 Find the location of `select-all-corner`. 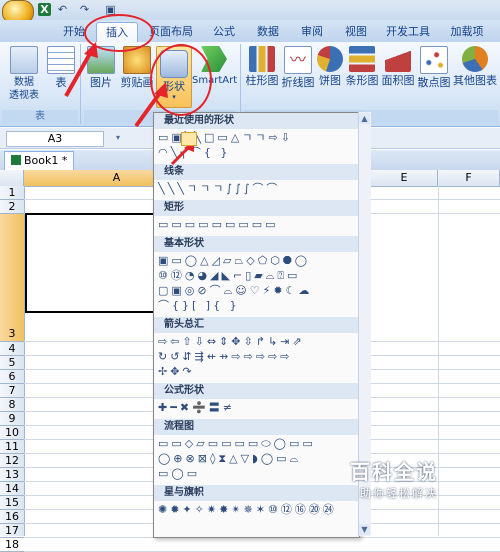

select-all-corner is located at coordinates (12, 178).